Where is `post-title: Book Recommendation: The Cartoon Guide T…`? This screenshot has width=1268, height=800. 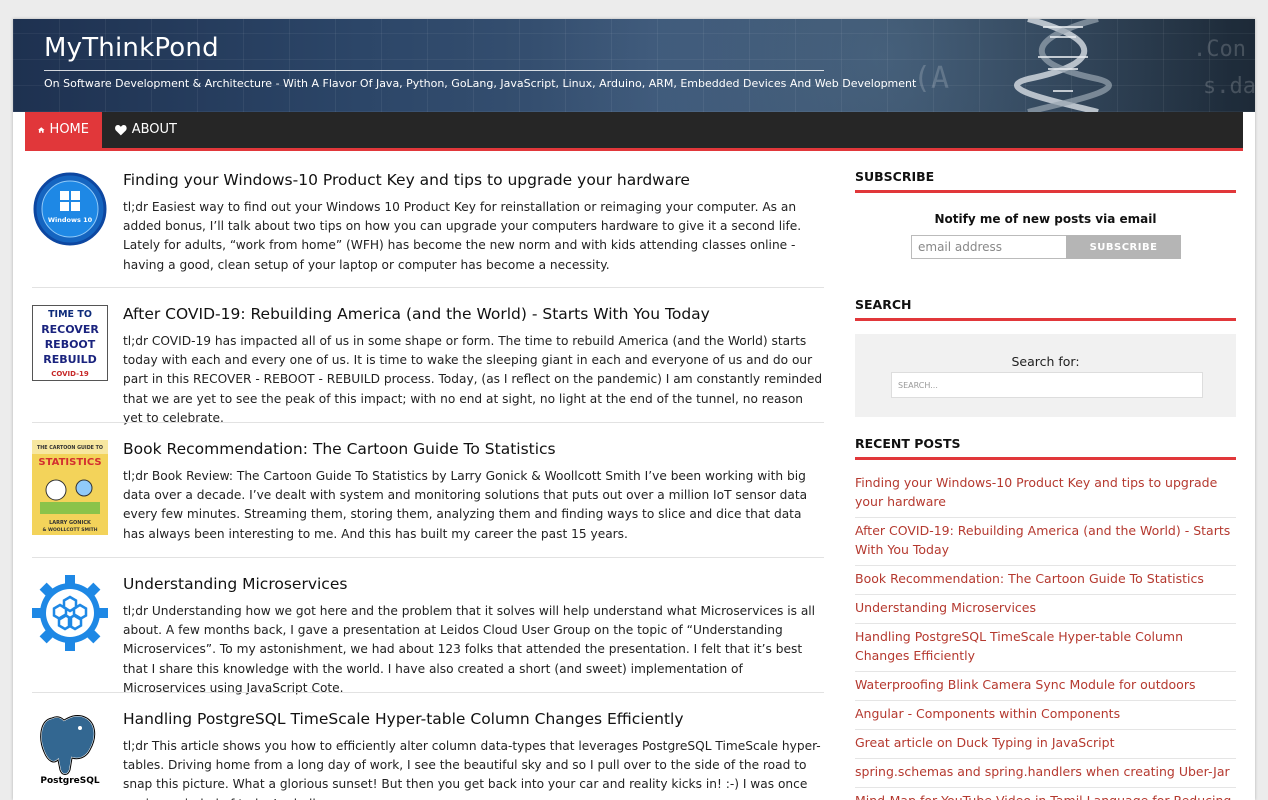
post-title: Book Recommendation: The Cartoon Guide T… is located at coordinates (339, 449).